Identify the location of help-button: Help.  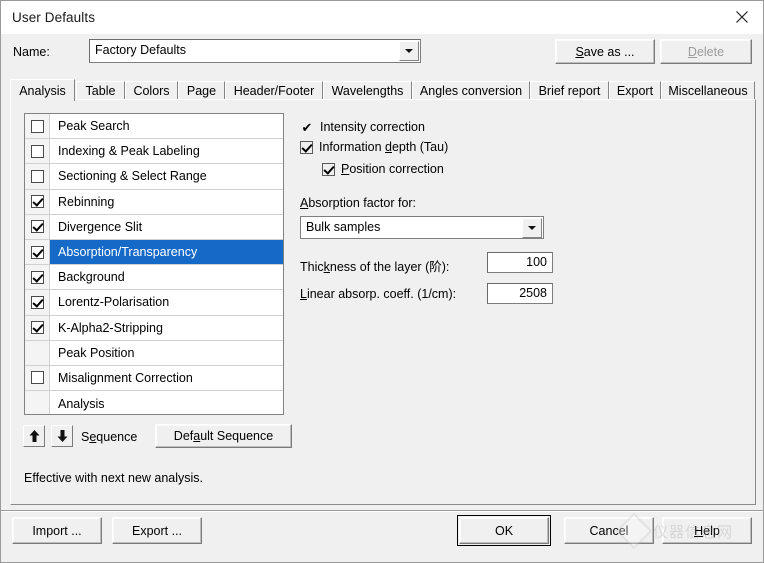
(707, 530).